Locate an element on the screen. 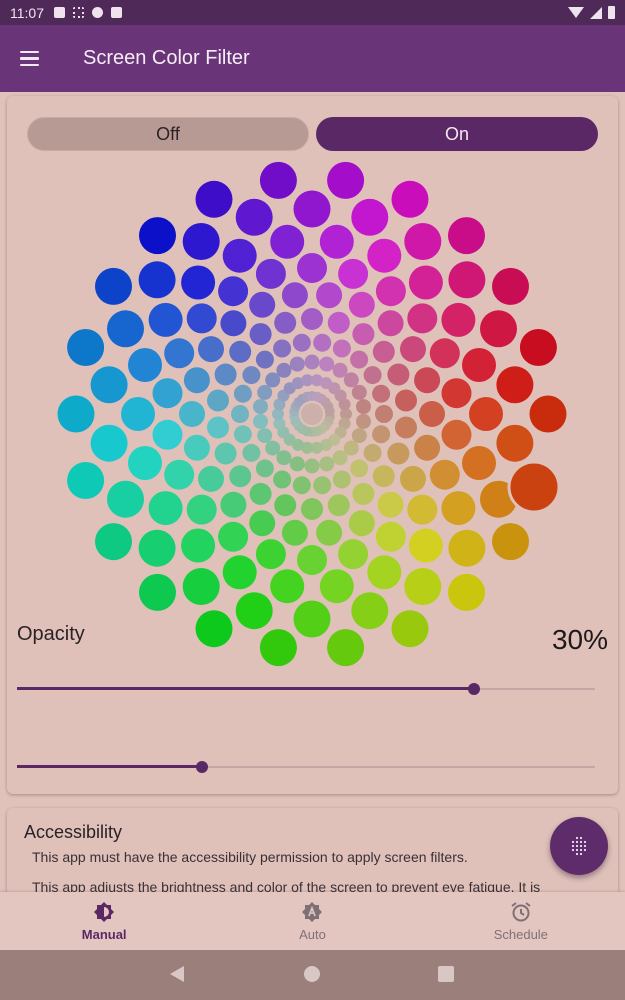 The image size is (625, 1000). back-icon is located at coordinates (177, 974).